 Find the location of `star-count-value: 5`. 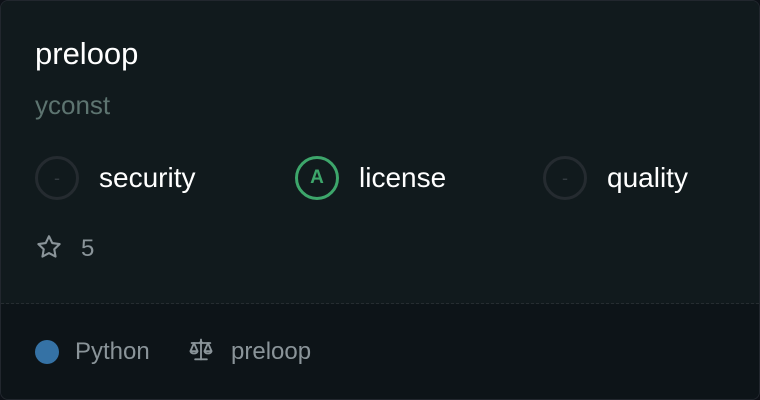

star-count-value: 5 is located at coordinates (88, 248).